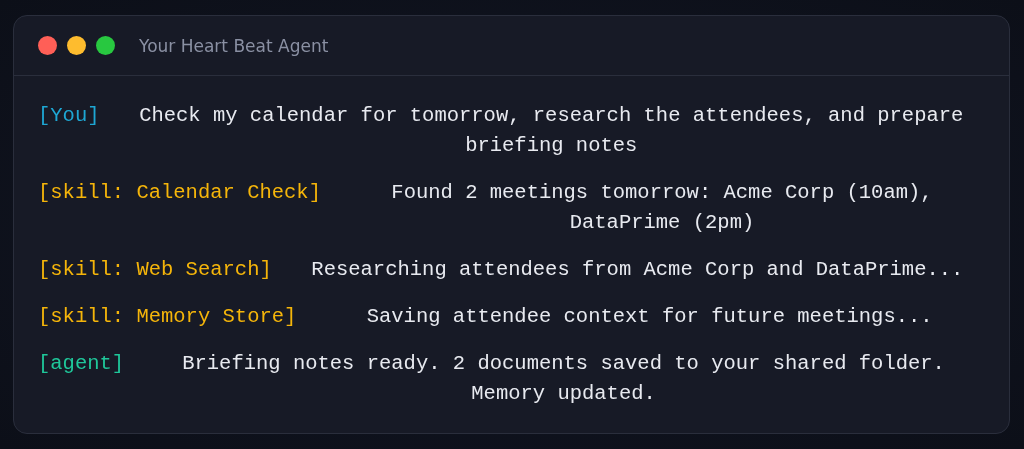 The width and height of the screenshot is (1024, 449). I want to click on sender-label: [skill: Web Search], so click(155, 270).